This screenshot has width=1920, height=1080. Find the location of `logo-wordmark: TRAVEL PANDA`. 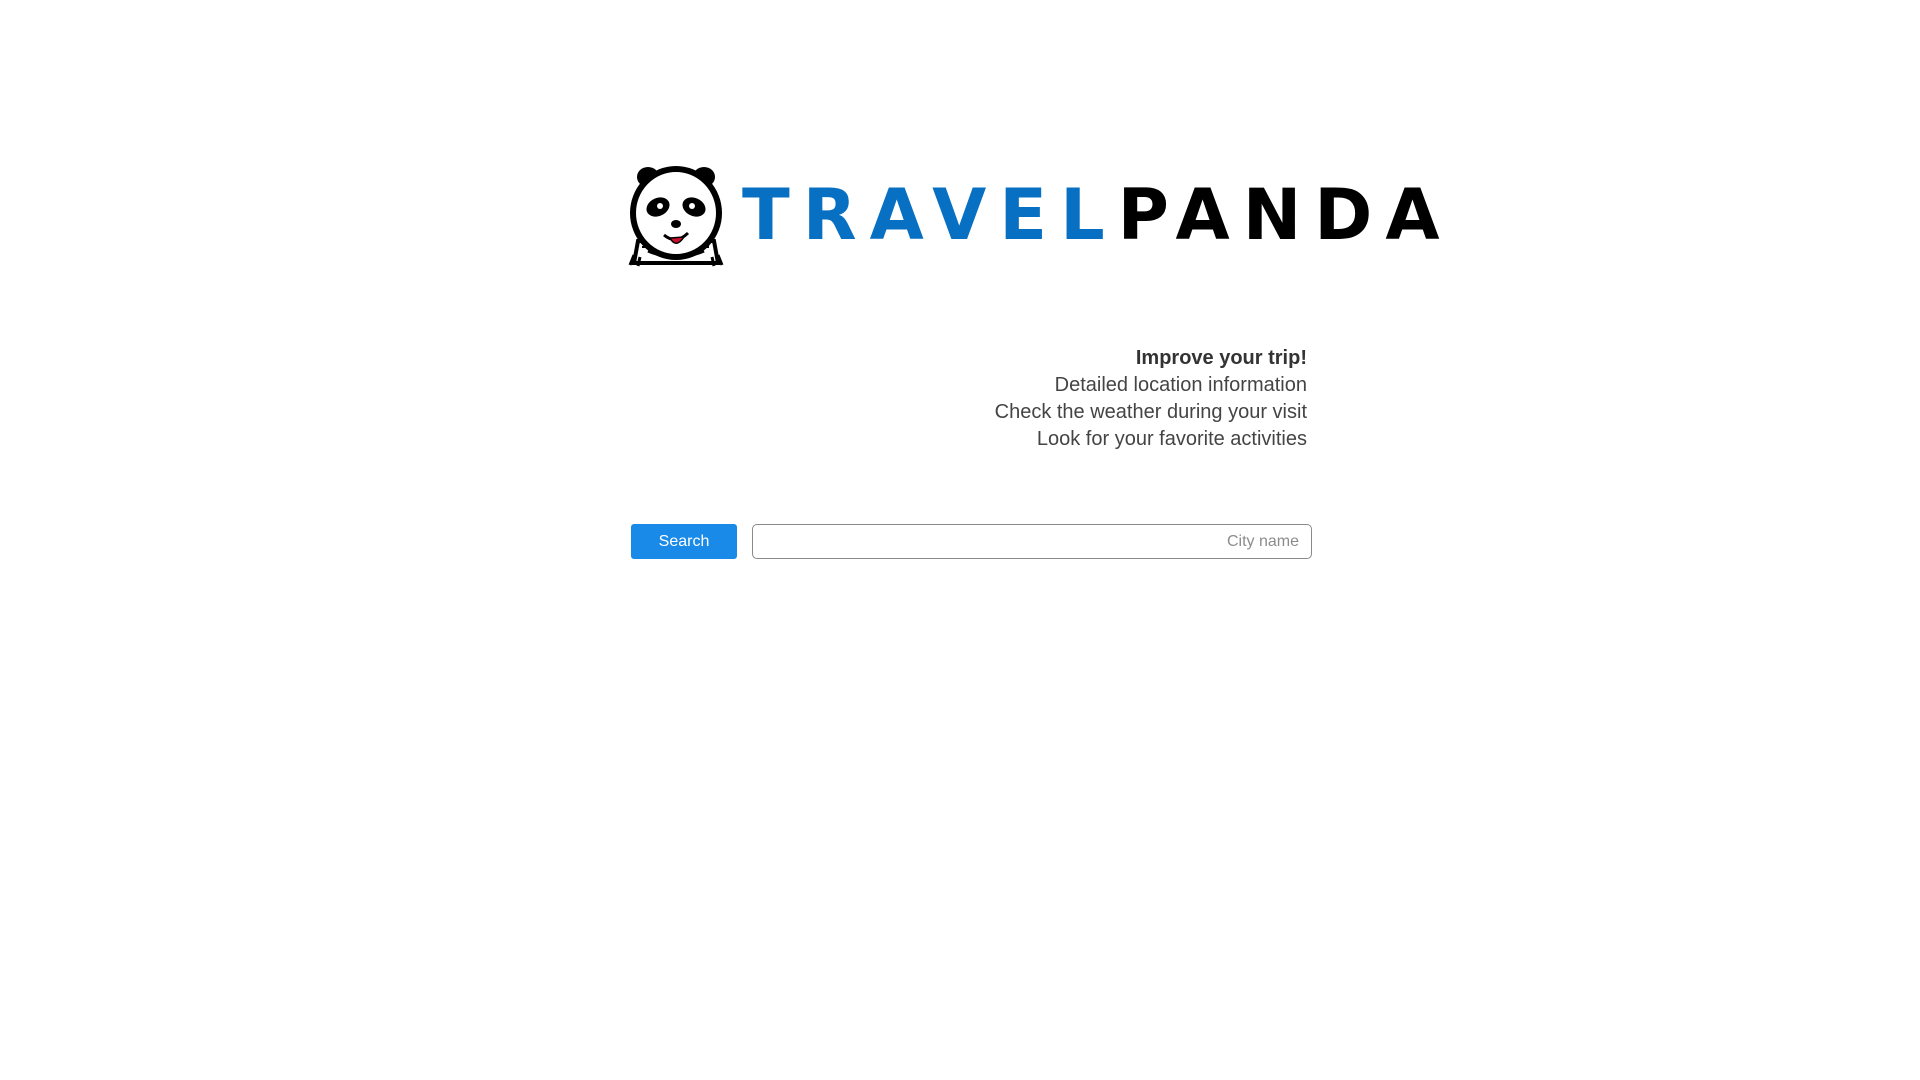

logo-wordmark: TRAVEL PANDA is located at coordinates (1097, 215).